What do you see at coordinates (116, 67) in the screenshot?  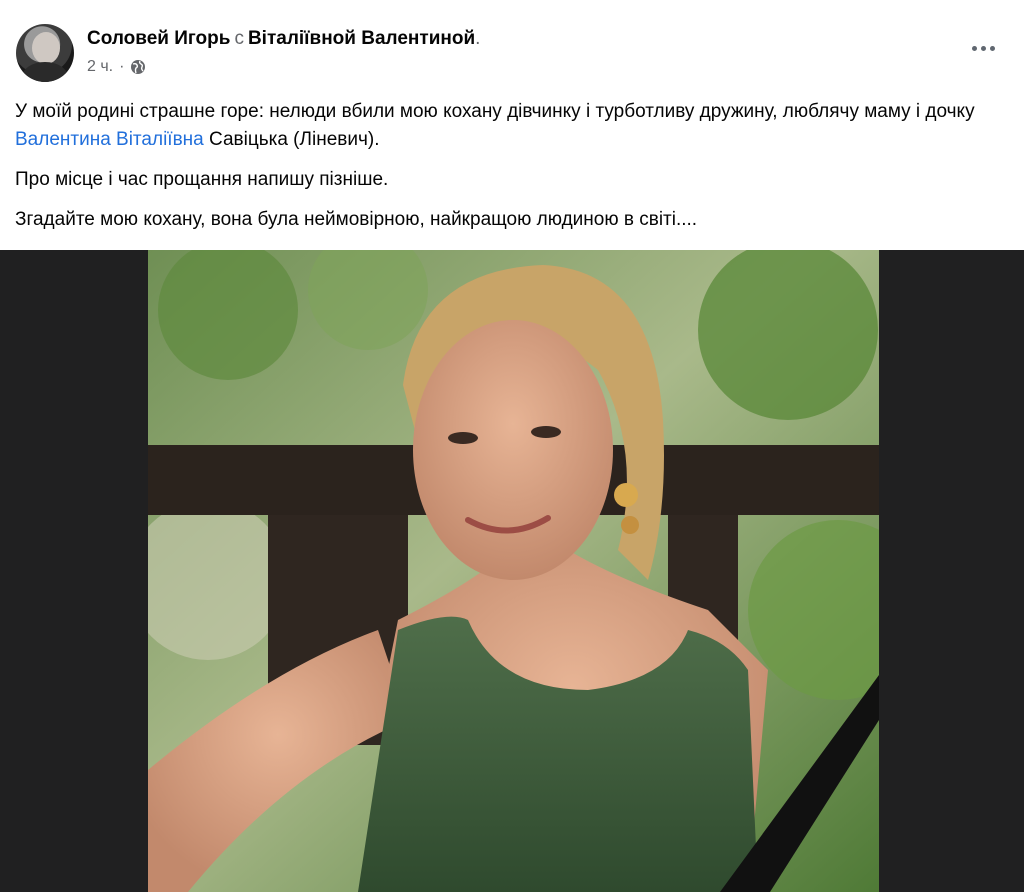 I see `post-meta: 2 ч. ·` at bounding box center [116, 67].